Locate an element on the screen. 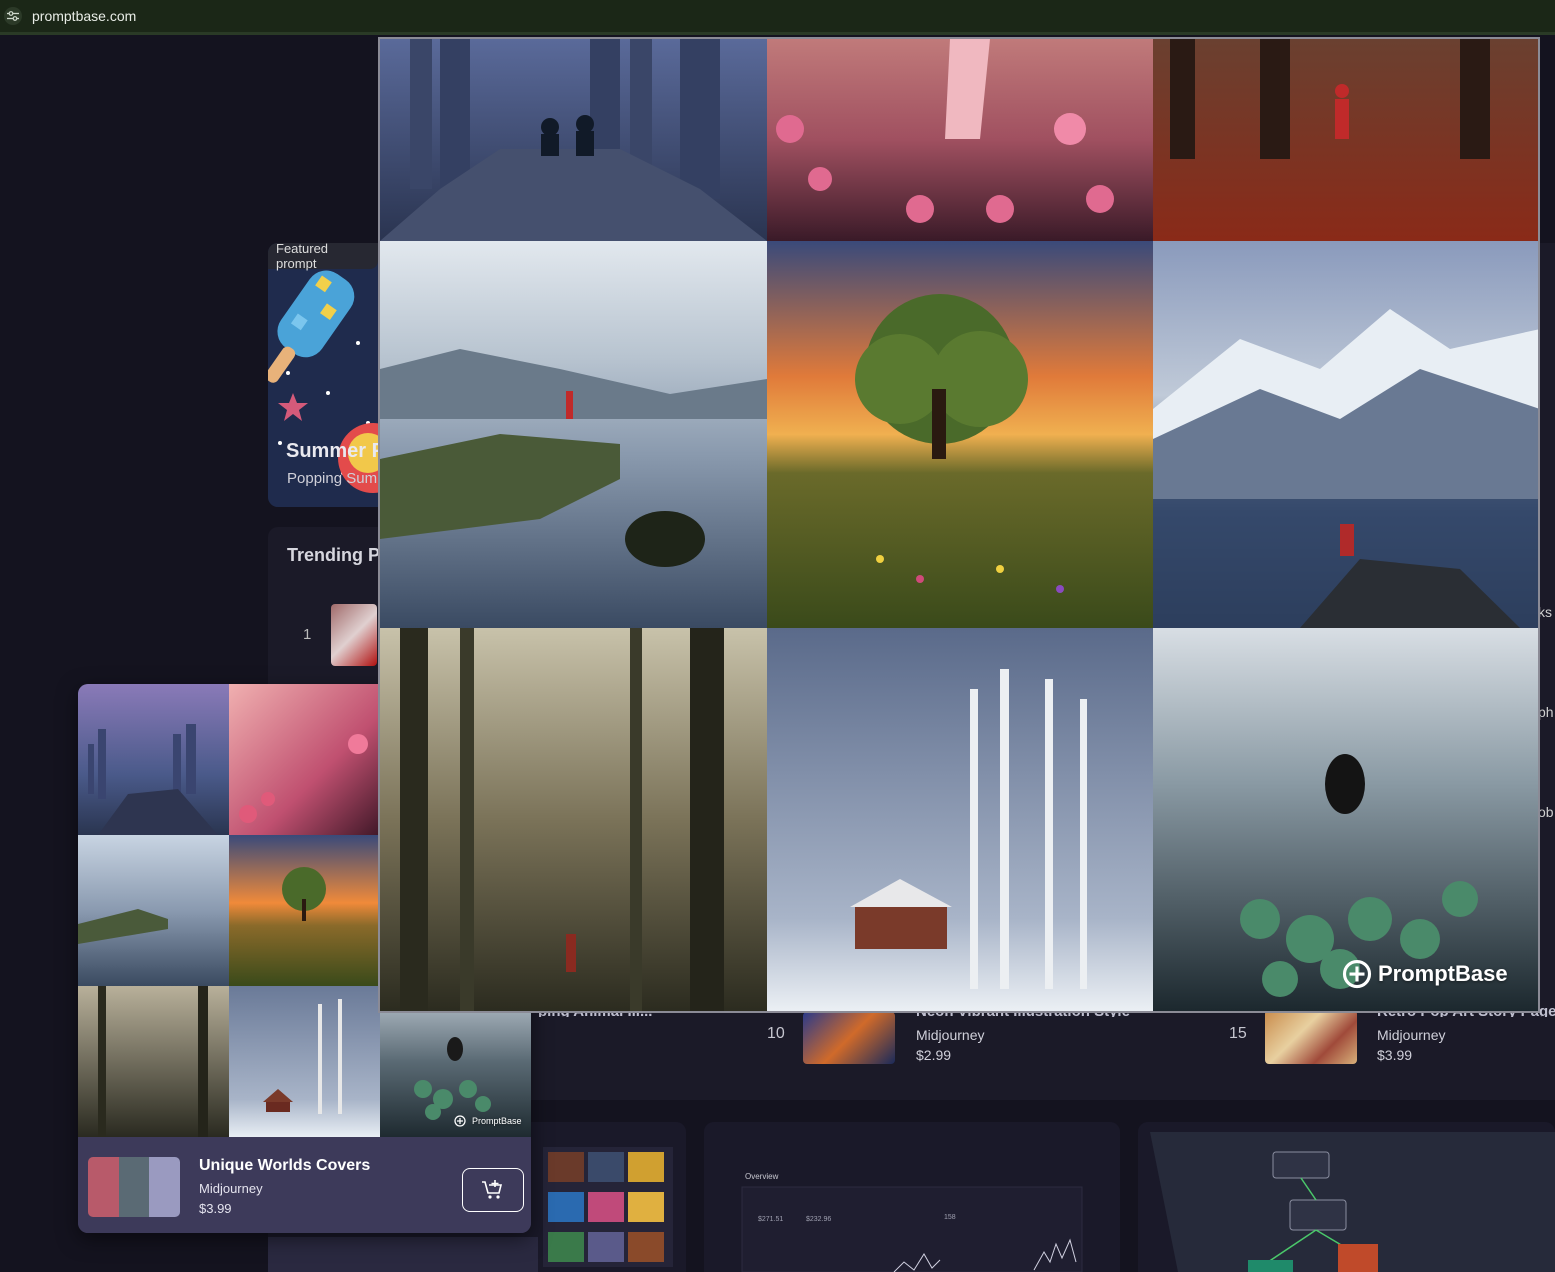 Image resolution: width=1555 pixels, height=1272 pixels. dashboard-preview-card is located at coordinates (912, 1197).